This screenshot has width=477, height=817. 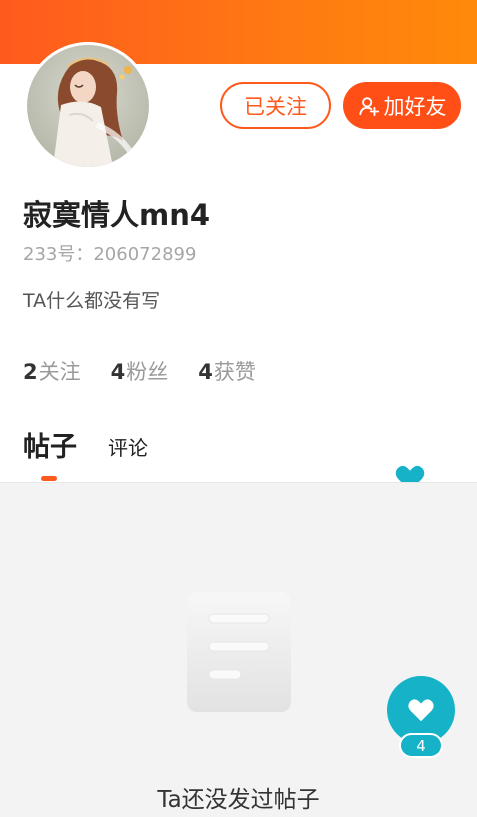 I want to click on stat-followers: 4粉丝, so click(x=140, y=371).